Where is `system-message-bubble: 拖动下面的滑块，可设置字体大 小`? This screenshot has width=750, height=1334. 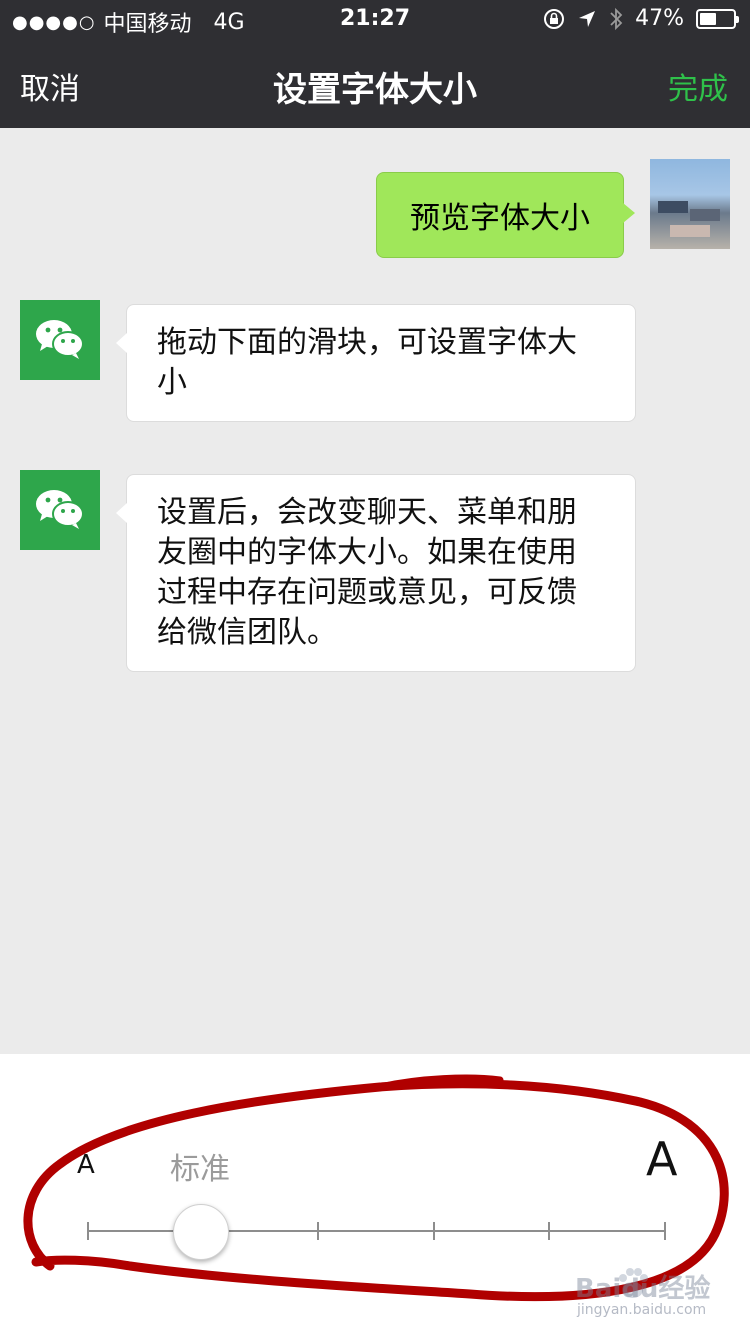 system-message-bubble: 拖动下面的滑块，可设置字体大 小 is located at coordinates (376, 363).